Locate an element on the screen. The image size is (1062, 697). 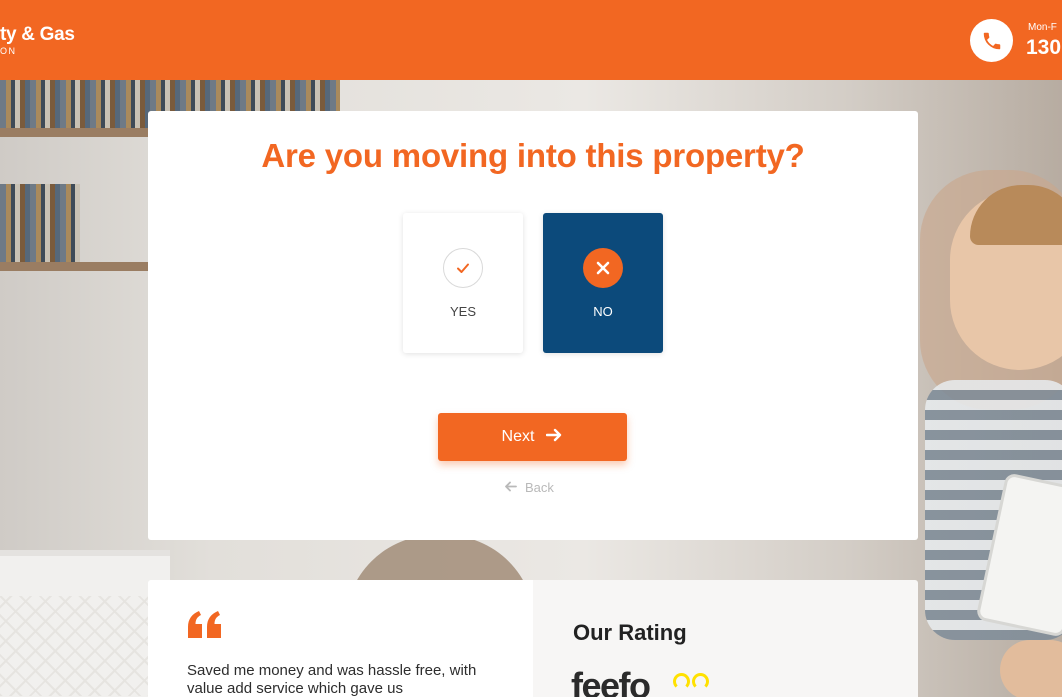
rating-title: Our Rating is located at coordinates (630, 632).